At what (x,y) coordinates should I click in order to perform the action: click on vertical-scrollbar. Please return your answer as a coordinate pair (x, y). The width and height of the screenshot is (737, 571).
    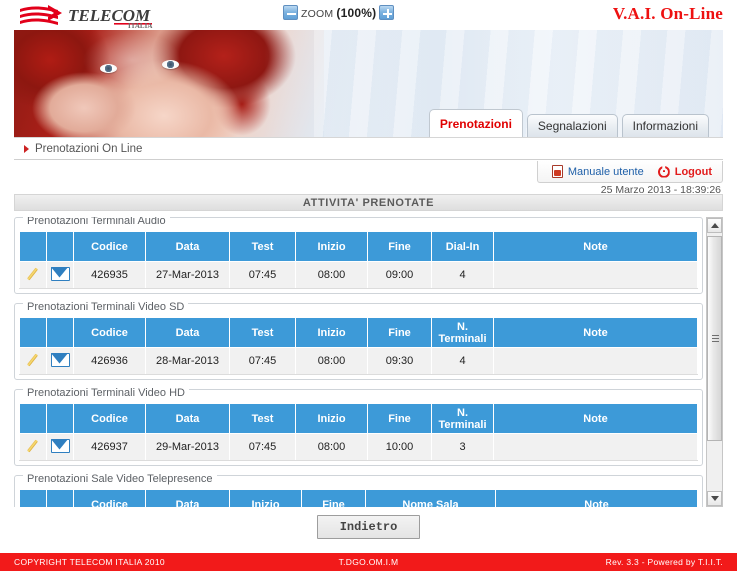
    Looking at the image, I should click on (714, 362).